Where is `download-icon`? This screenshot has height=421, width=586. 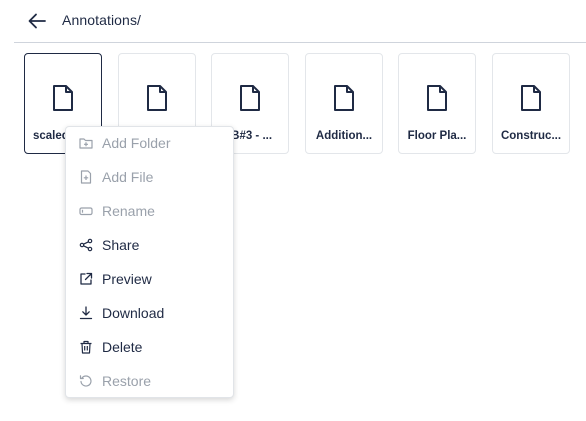 download-icon is located at coordinates (86, 313).